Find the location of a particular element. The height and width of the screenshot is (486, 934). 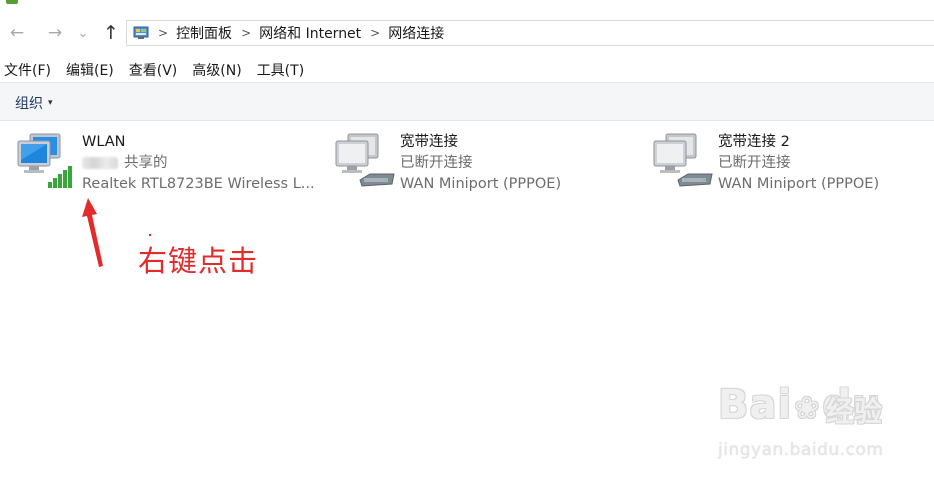

back-button: ← is located at coordinates (17, 33).